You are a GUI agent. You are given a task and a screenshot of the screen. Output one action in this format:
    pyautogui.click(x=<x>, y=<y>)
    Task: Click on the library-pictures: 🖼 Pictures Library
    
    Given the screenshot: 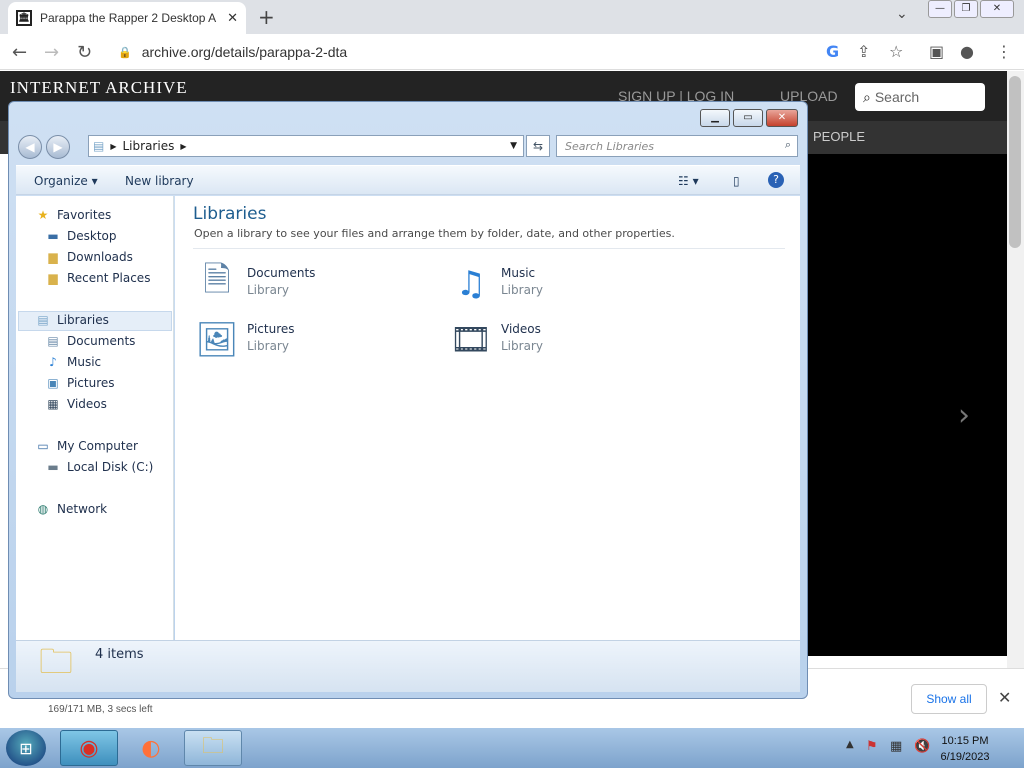 What is the action you would take?
    pyautogui.click(x=244, y=340)
    